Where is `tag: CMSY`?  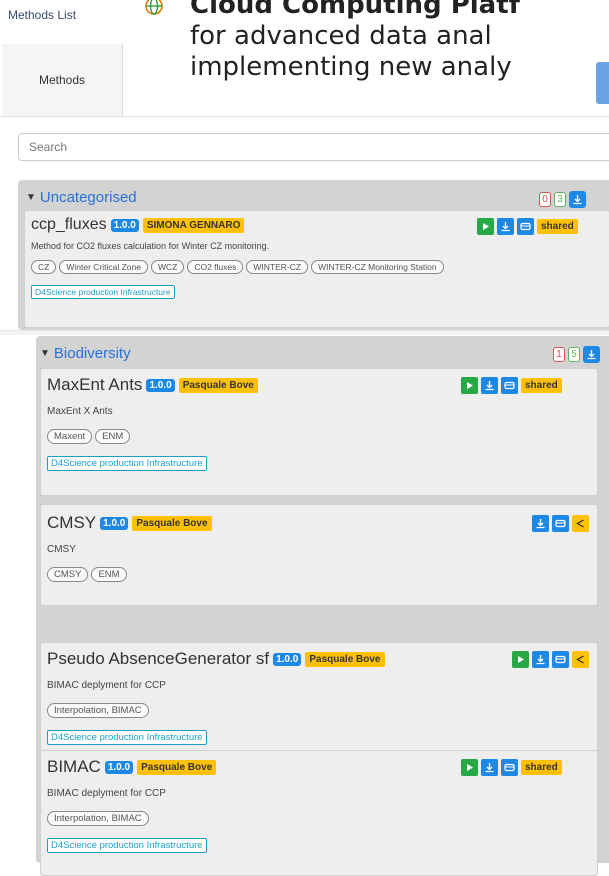 tag: CMSY is located at coordinates (68, 574).